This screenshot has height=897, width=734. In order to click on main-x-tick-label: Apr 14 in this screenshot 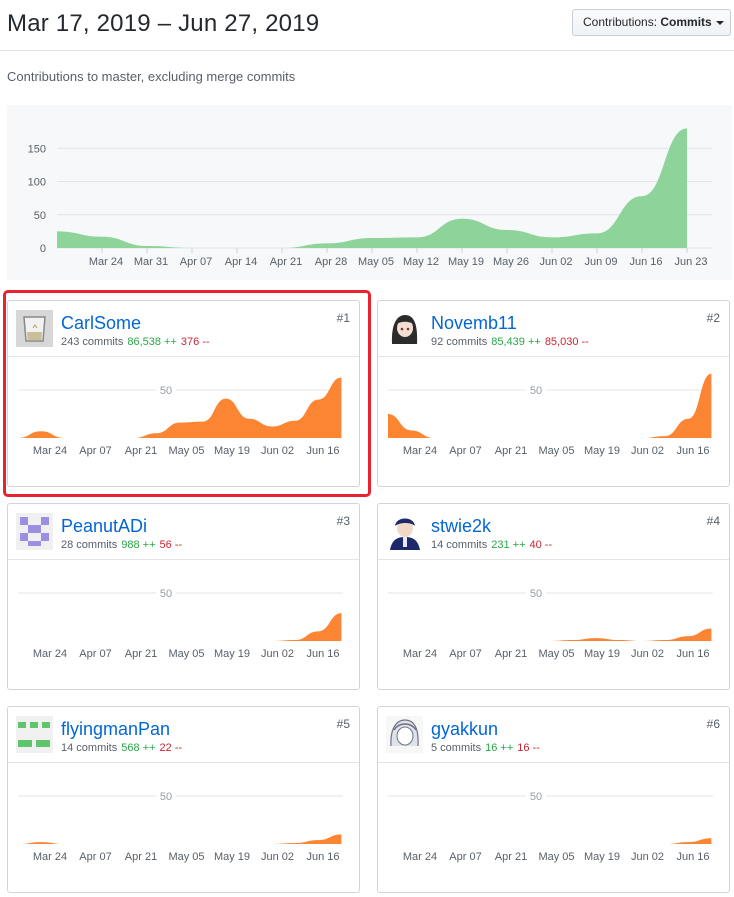, I will do `click(241, 262)`.